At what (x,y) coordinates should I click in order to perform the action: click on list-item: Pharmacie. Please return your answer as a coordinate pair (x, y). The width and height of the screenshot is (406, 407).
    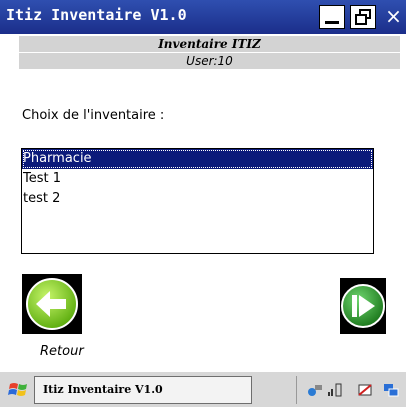
    Looking at the image, I should click on (197, 159).